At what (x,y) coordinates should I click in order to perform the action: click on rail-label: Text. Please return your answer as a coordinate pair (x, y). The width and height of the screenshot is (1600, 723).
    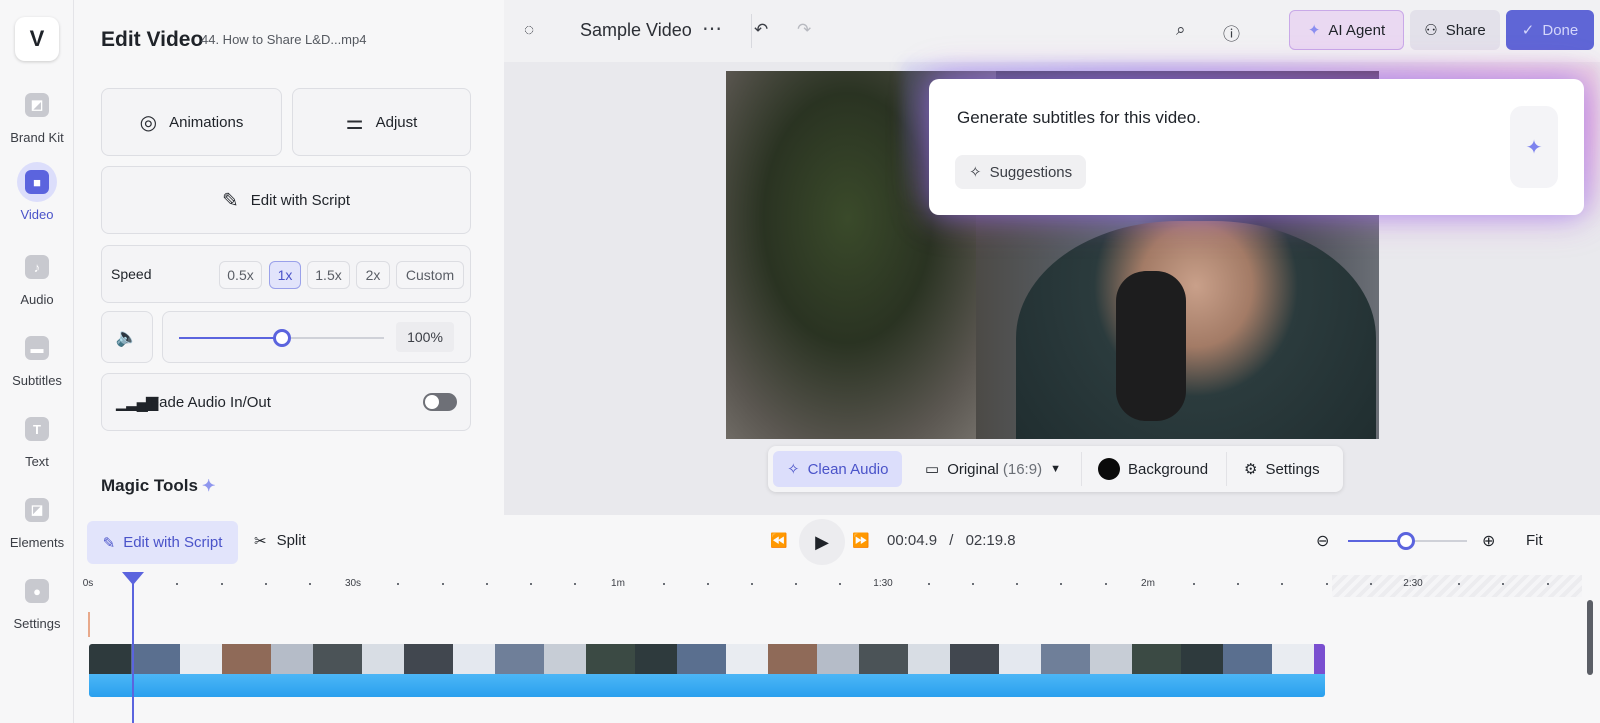
    Looking at the image, I should click on (37, 461).